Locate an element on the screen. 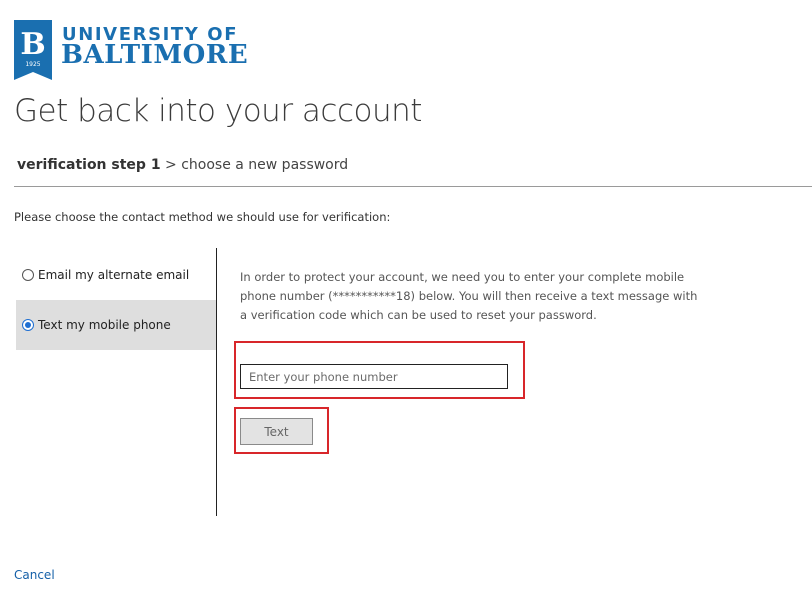 The width and height of the screenshot is (812, 592). logo-baltimore: BALTIMORE is located at coordinates (155, 55).